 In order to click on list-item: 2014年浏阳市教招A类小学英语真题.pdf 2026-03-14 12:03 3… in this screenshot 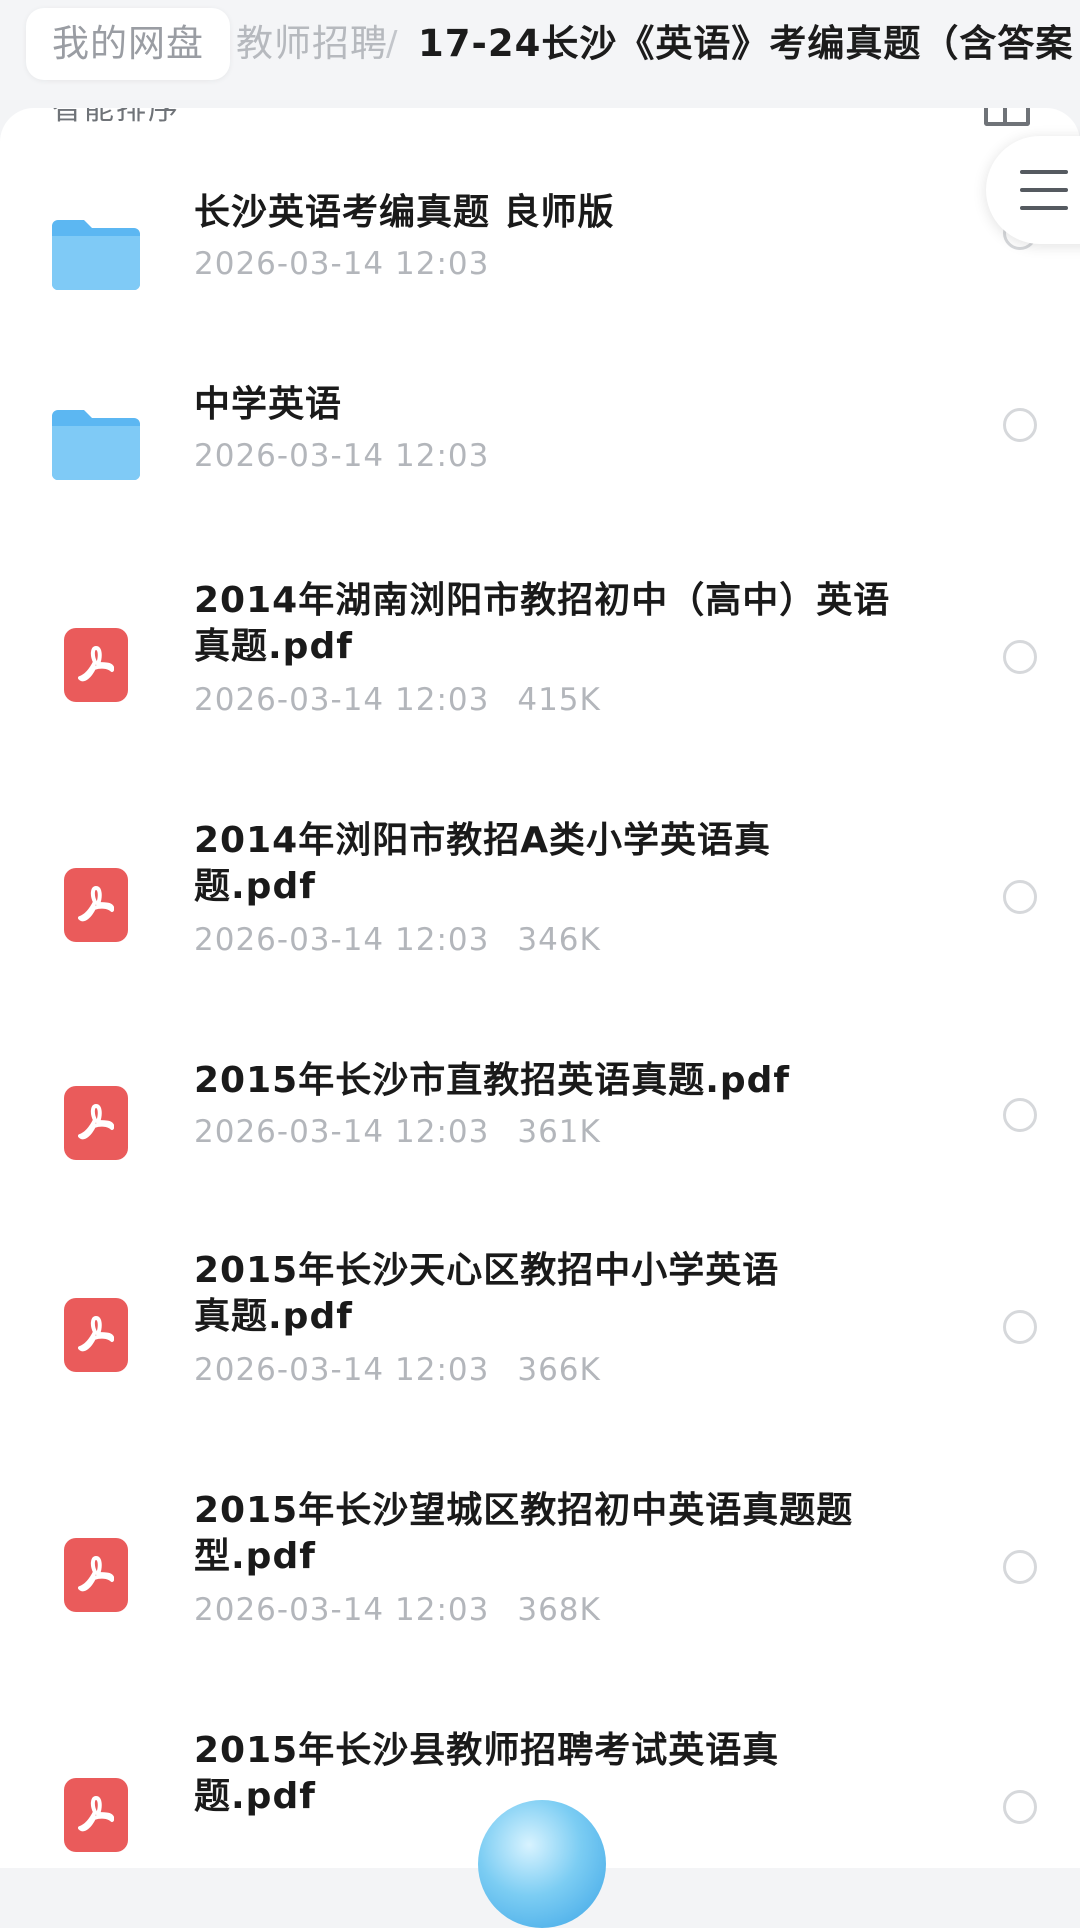, I will do `click(540, 938)`.